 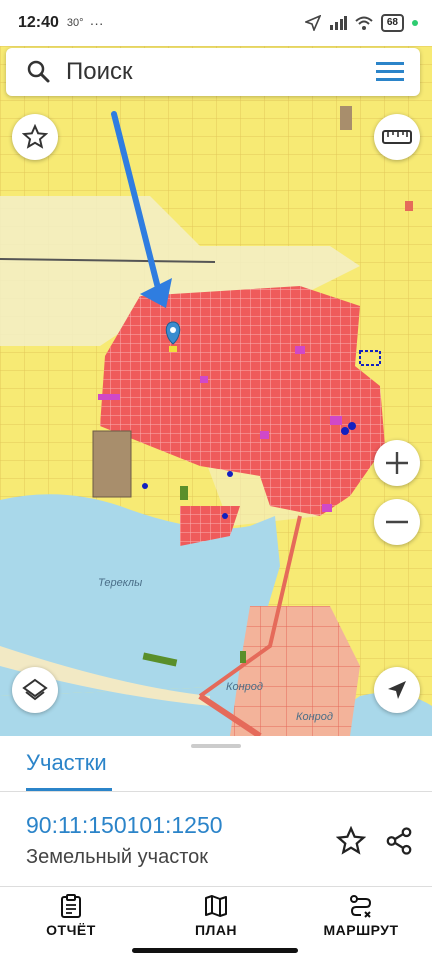 What do you see at coordinates (216, 906) in the screenshot?
I see `map-icon` at bounding box center [216, 906].